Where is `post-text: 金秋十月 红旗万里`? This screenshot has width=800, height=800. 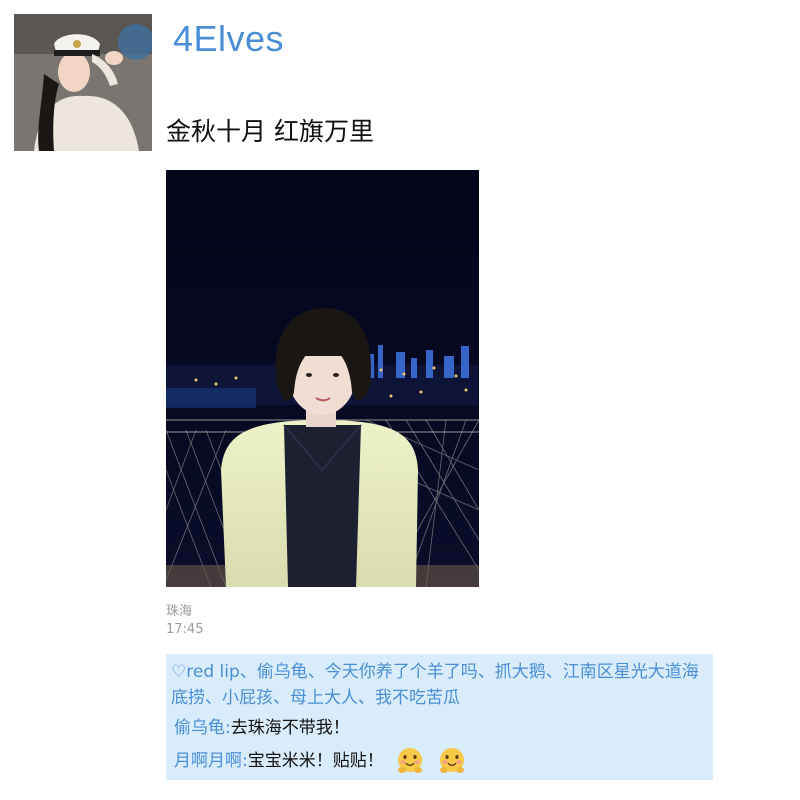
post-text: 金秋十月 红旗万里 is located at coordinates (270, 131).